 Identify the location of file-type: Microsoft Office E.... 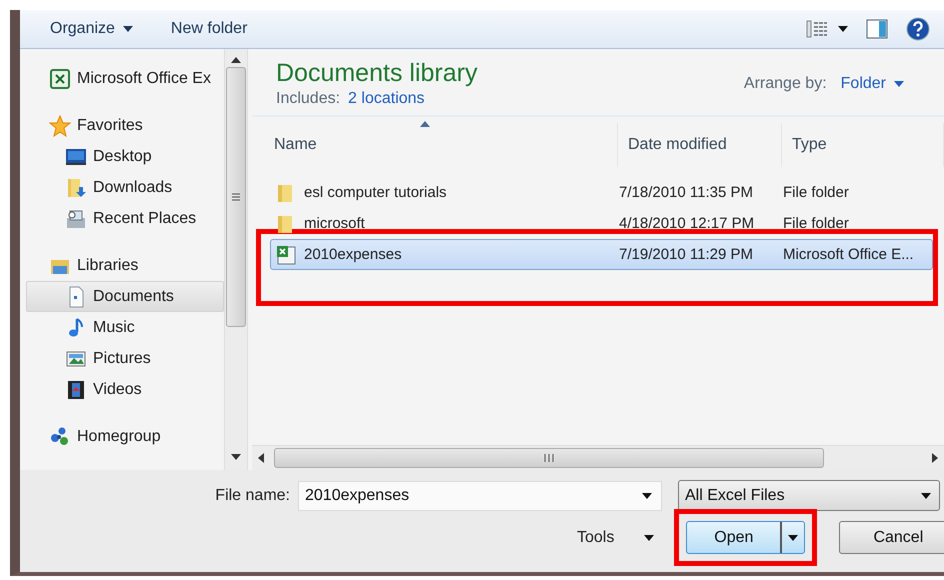
(848, 254).